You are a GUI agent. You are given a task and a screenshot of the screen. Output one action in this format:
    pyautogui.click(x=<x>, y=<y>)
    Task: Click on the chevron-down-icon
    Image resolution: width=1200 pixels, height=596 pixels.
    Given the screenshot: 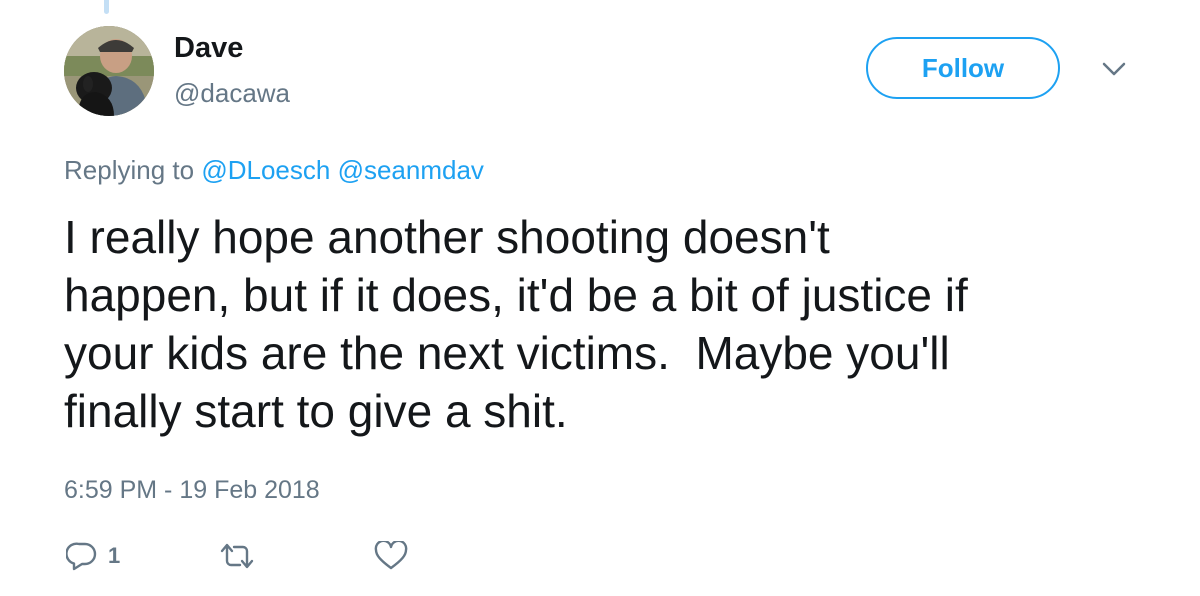 What is the action you would take?
    pyautogui.click(x=1114, y=69)
    